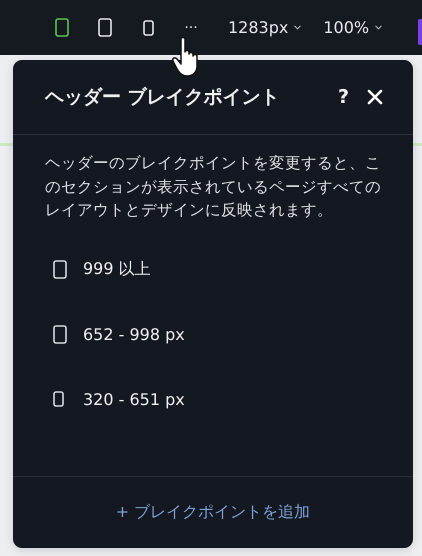 The image size is (422, 556). I want to click on breakpoint-item: 652 - 998 px, so click(213, 334).